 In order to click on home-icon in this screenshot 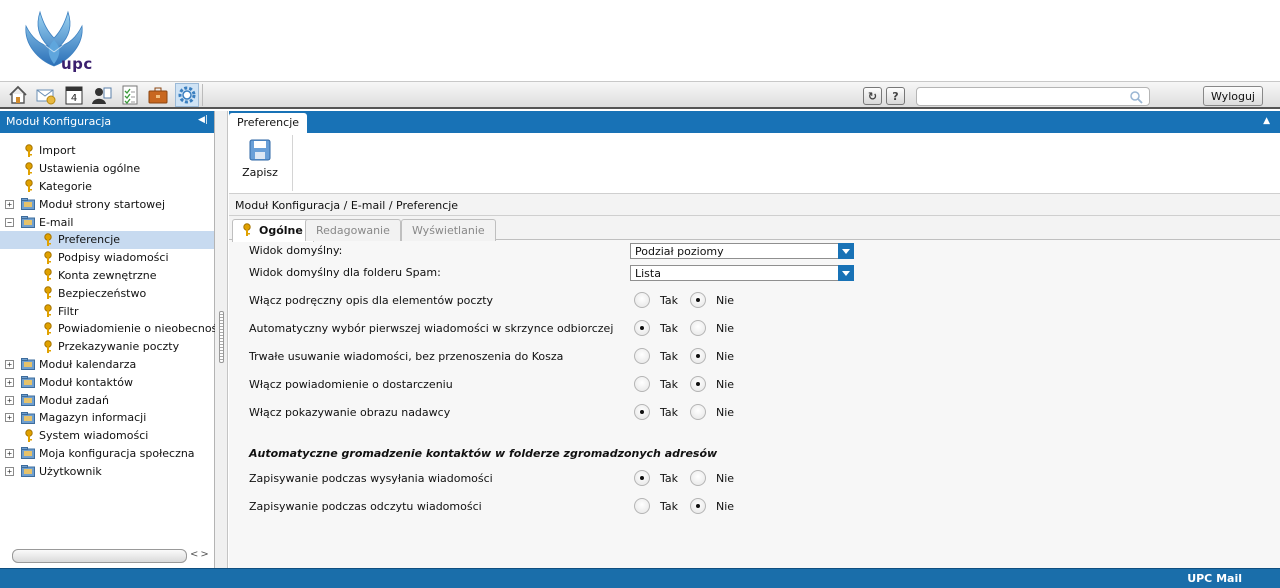, I will do `click(18, 95)`.